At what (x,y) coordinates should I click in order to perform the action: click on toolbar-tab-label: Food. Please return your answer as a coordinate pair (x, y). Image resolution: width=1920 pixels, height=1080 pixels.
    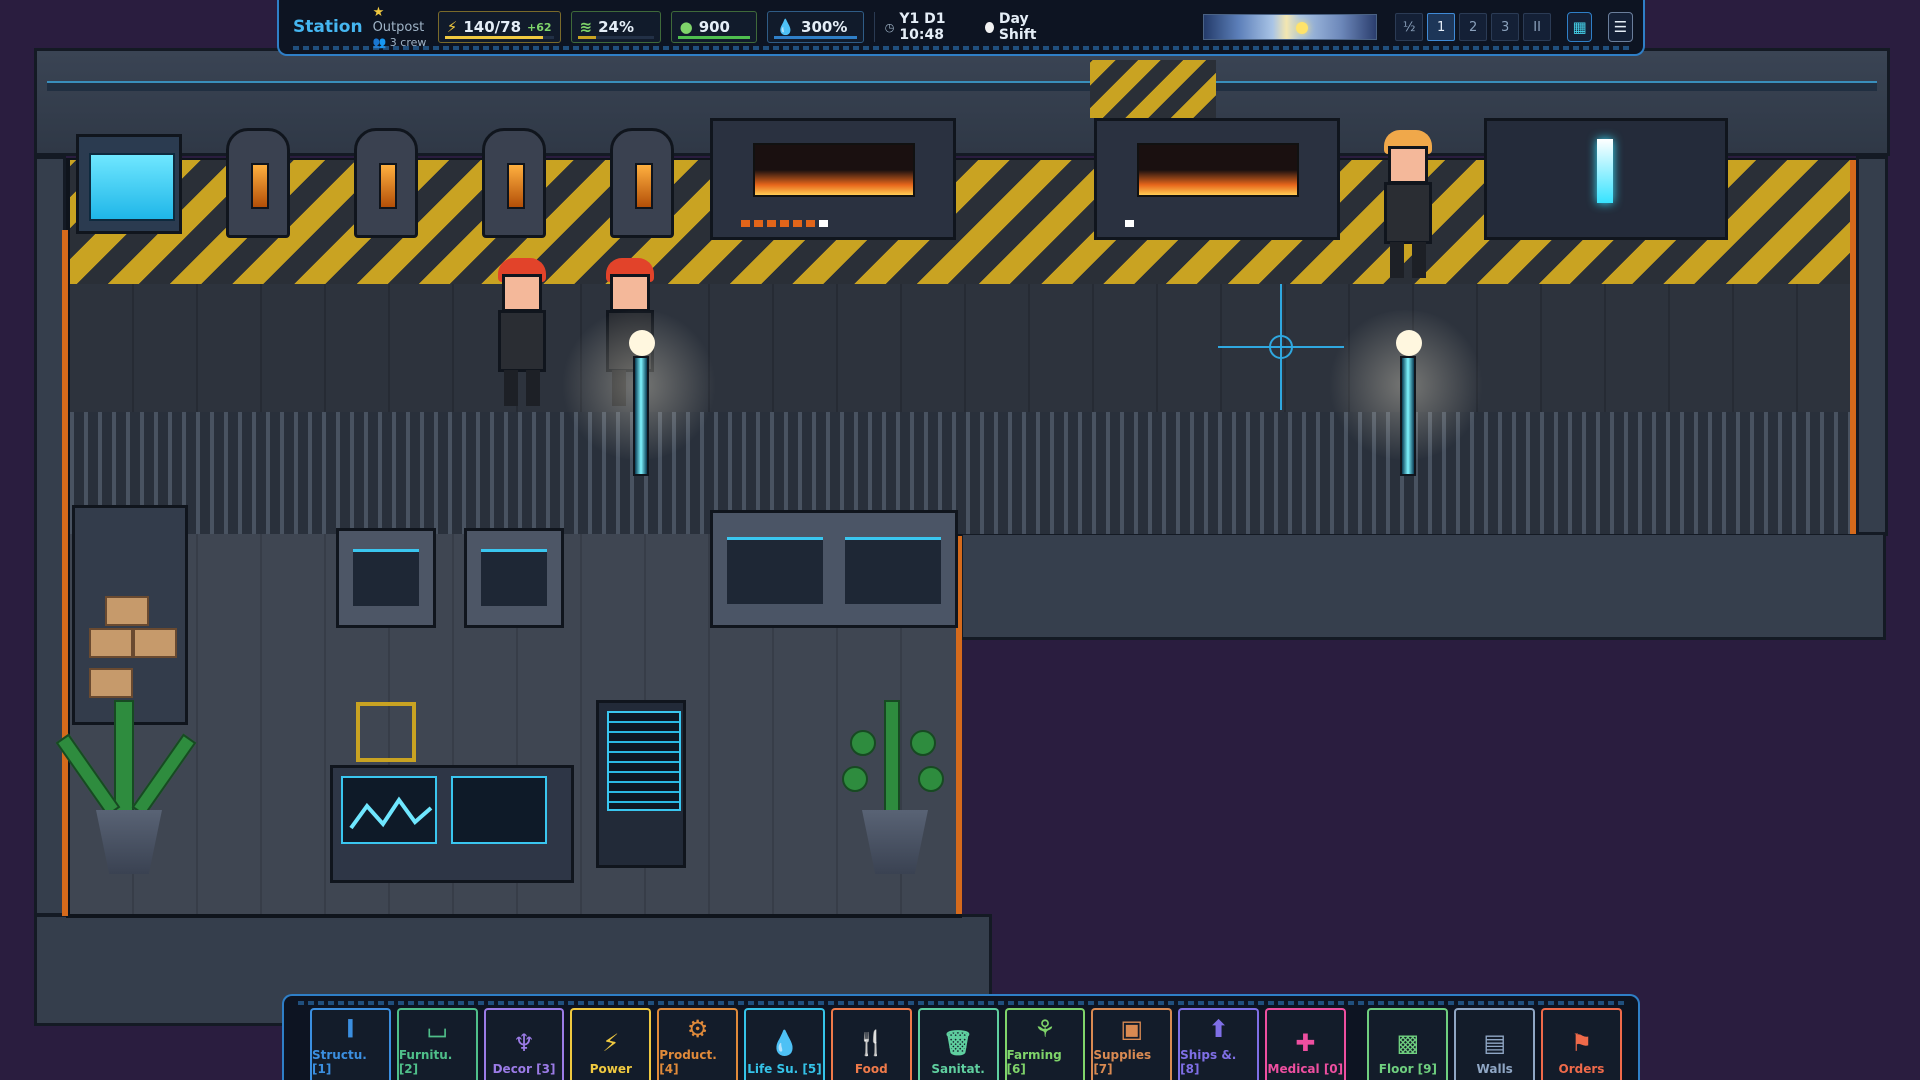
    Looking at the image, I should click on (871, 1069).